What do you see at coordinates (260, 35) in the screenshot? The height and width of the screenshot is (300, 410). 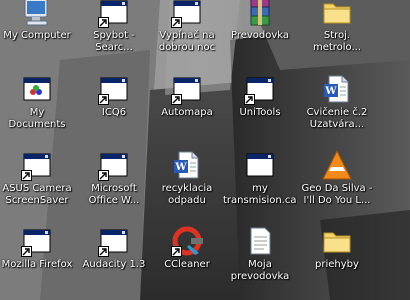 I see `desktop-icon-label: Prevodovka` at bounding box center [260, 35].